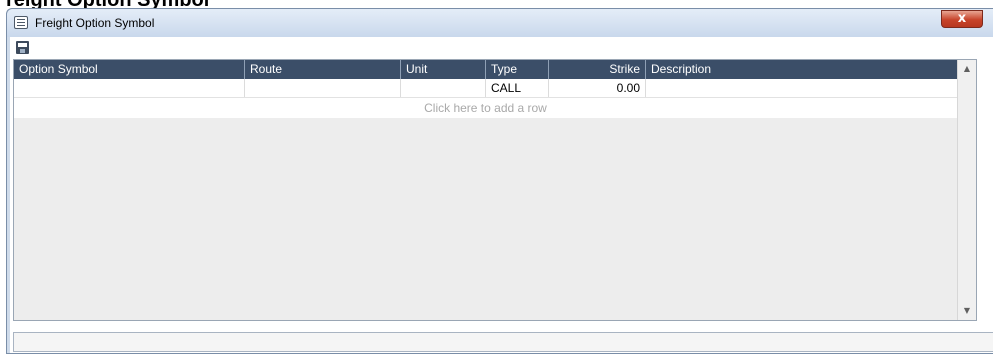 The height and width of the screenshot is (354, 993). I want to click on window-title: Freight Option Symbol, so click(95, 23).